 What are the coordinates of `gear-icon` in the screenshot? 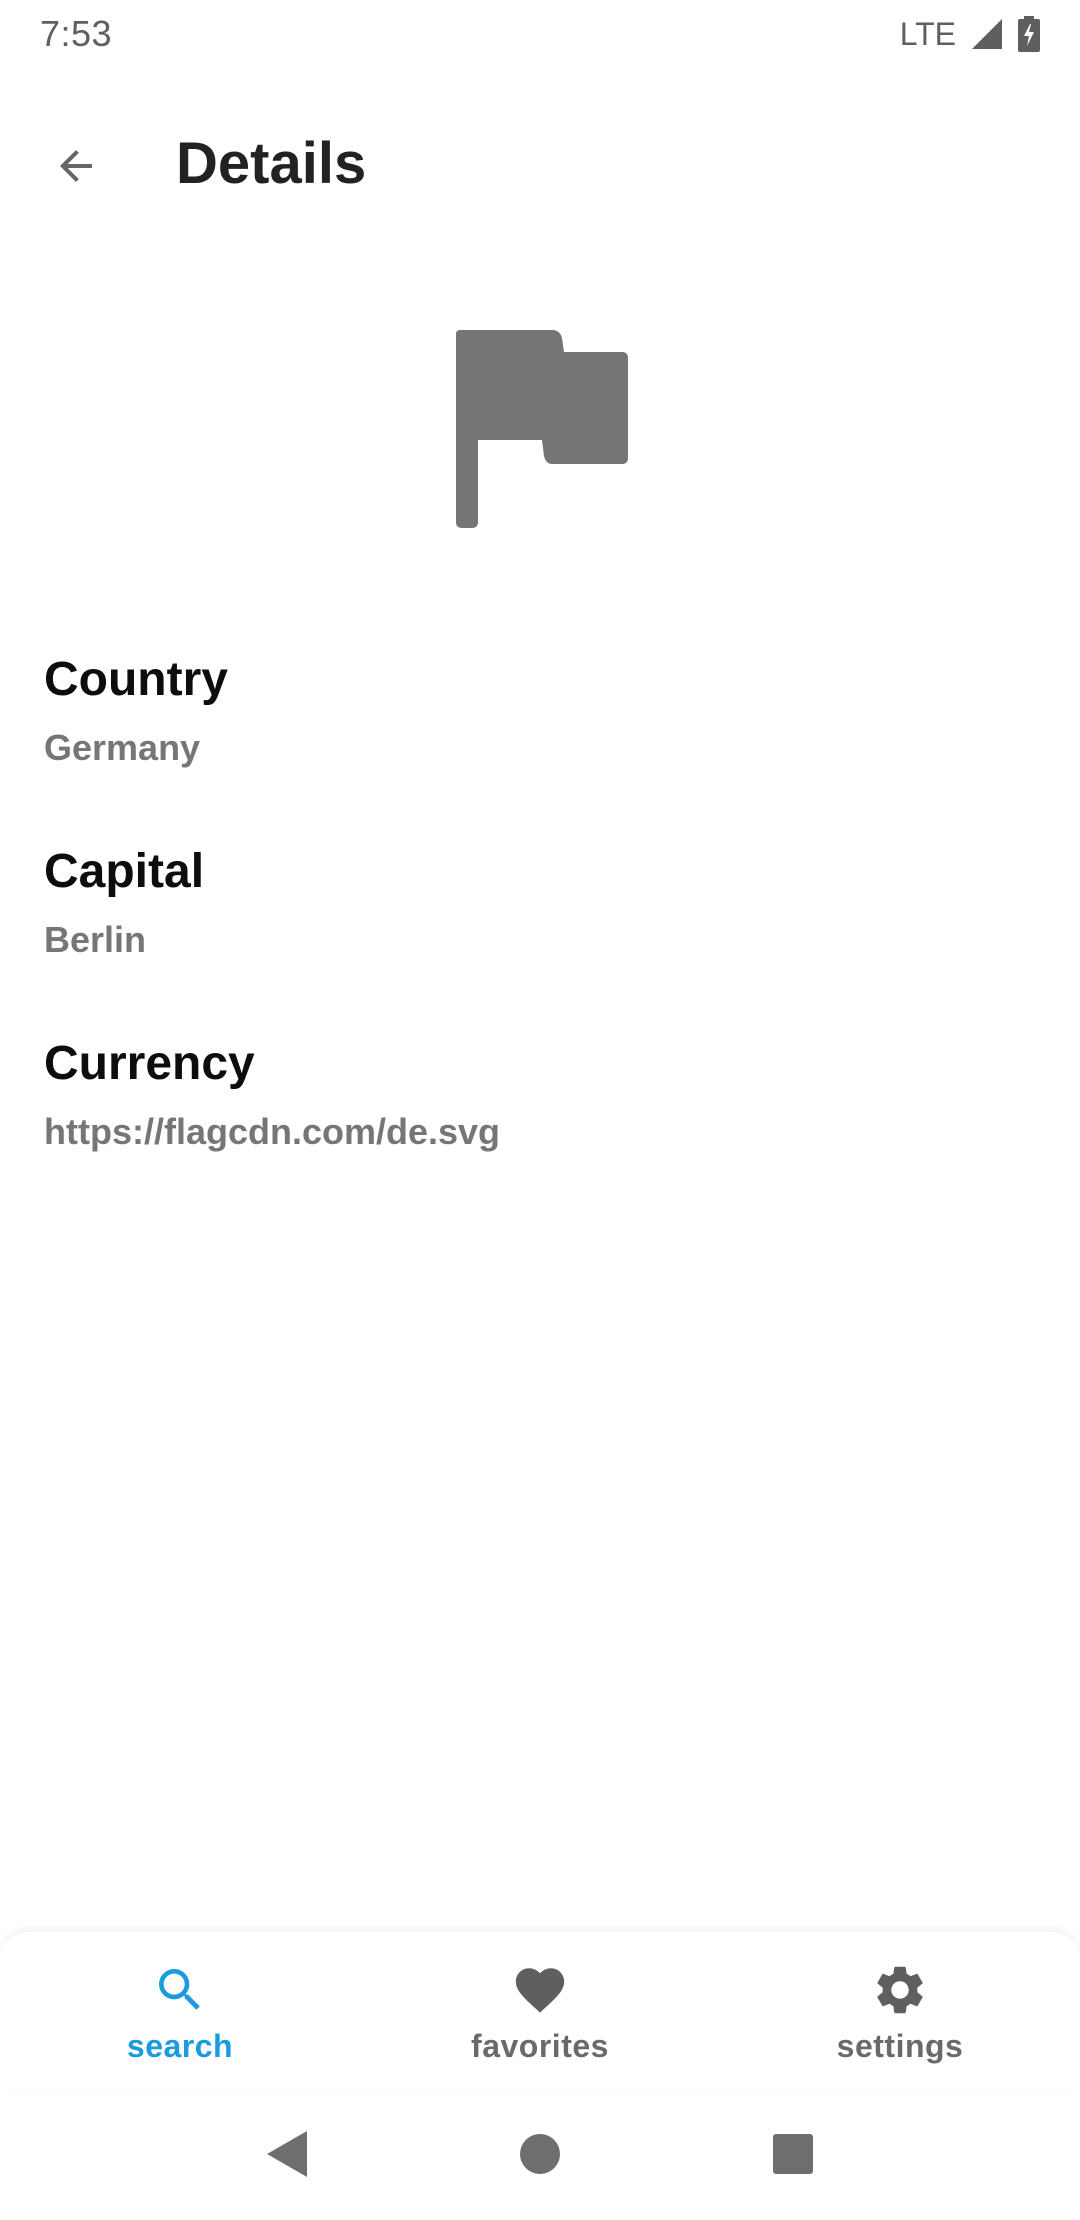 It's located at (900, 1990).